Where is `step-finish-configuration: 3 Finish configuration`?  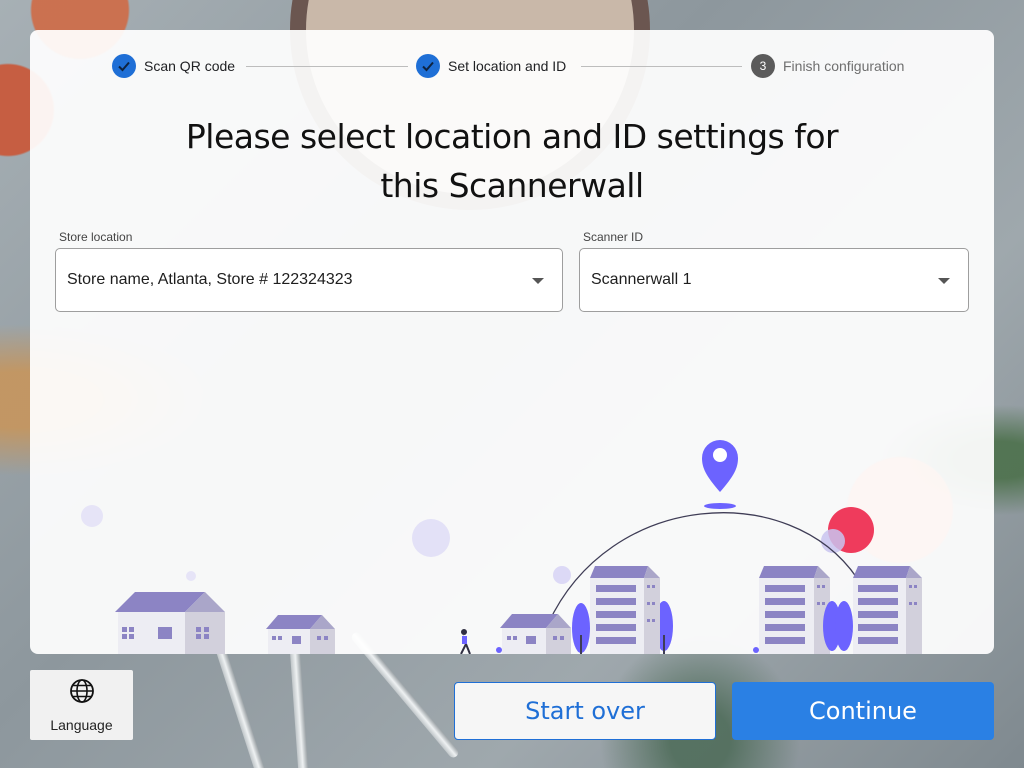 step-finish-configuration: 3 Finish configuration is located at coordinates (827, 66).